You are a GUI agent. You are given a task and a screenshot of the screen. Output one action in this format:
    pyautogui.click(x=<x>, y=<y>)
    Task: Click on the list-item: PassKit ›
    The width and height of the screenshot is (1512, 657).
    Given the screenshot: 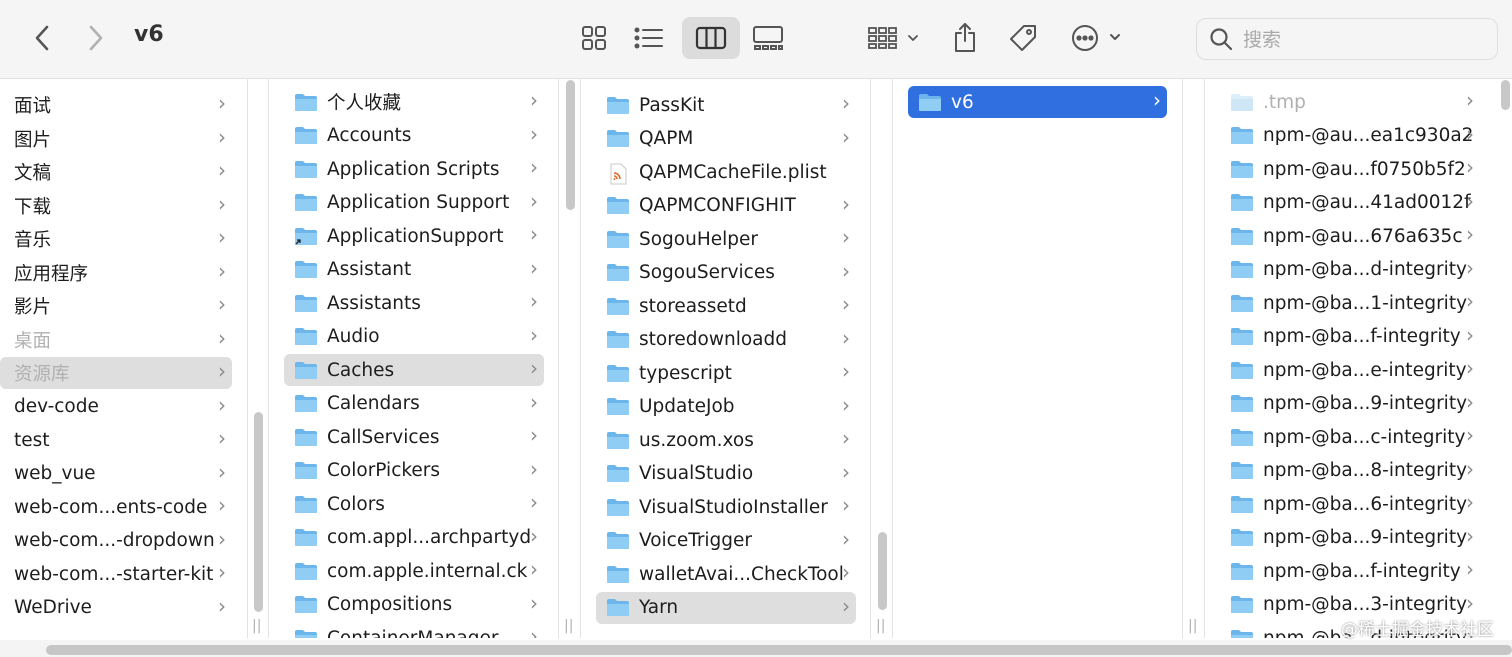 What is the action you would take?
    pyautogui.click(x=726, y=105)
    